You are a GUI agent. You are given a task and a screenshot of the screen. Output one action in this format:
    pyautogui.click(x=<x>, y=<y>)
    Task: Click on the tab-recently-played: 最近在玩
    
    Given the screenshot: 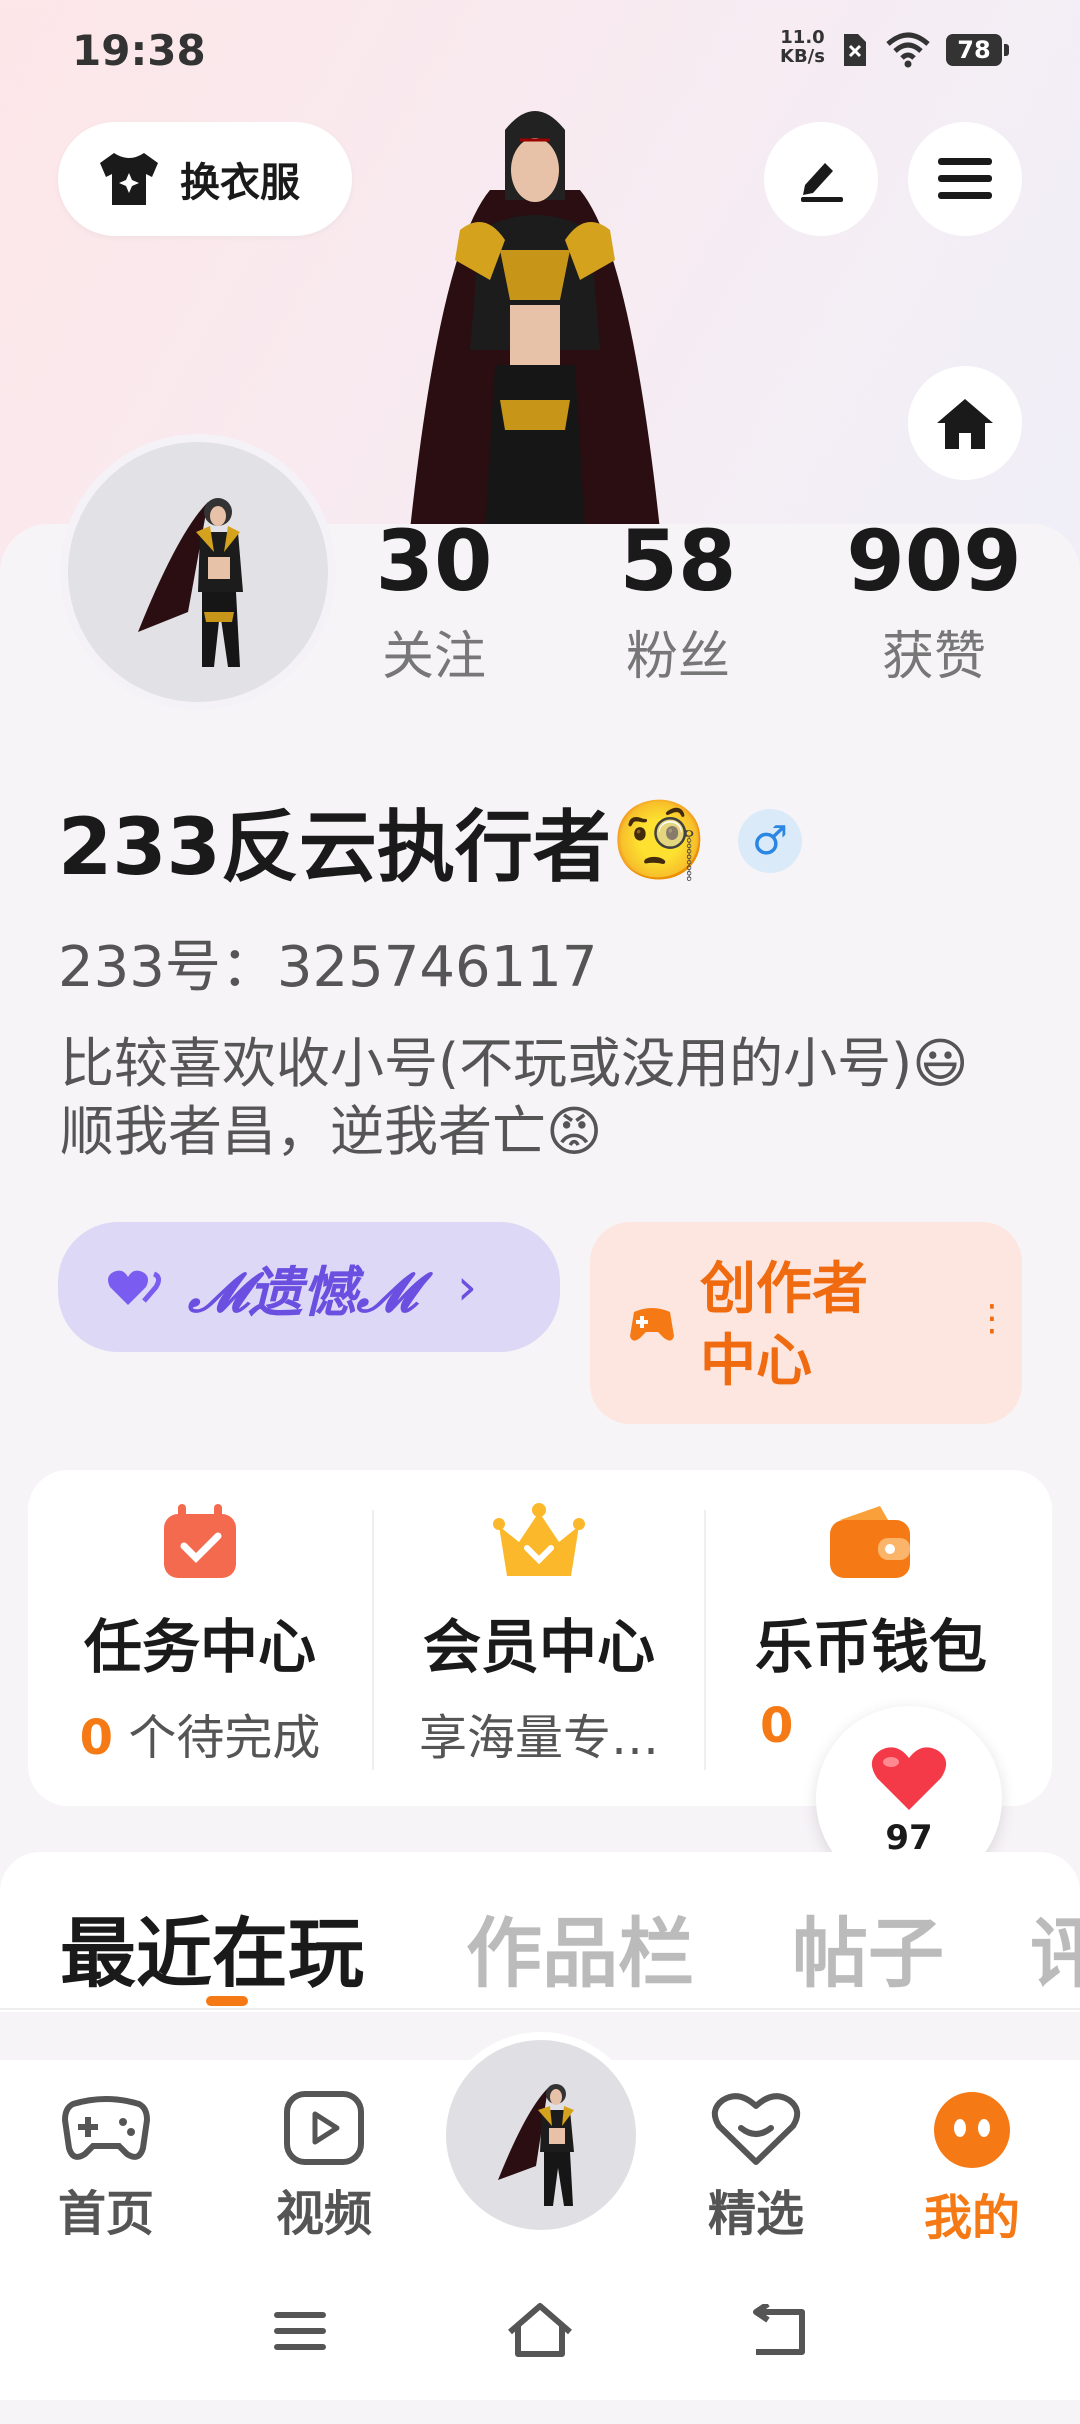 What is the action you would take?
    pyautogui.click(x=212, y=1947)
    